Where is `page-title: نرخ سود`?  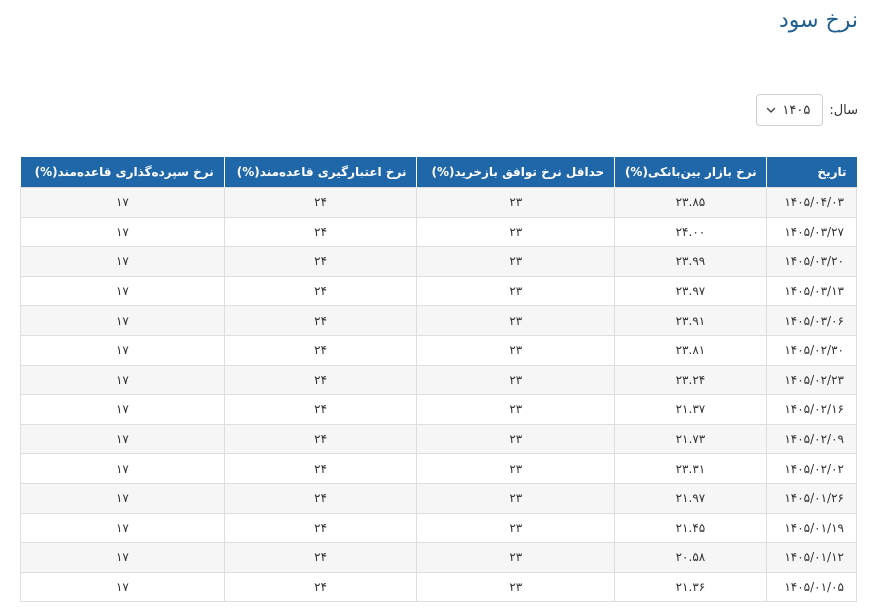
page-title: نرخ سود is located at coordinates (818, 20).